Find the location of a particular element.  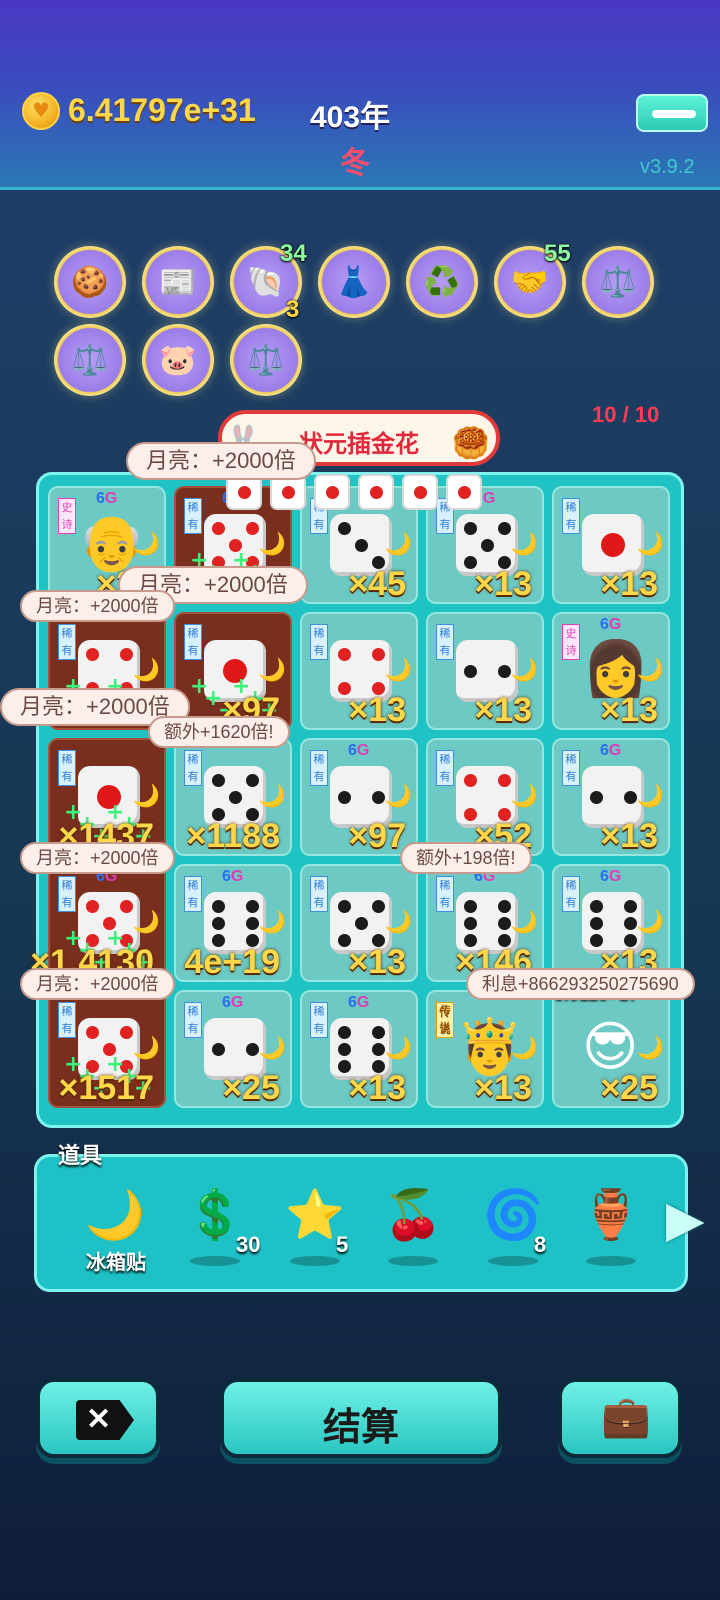

relic-2: 📰 is located at coordinates (178, 282).